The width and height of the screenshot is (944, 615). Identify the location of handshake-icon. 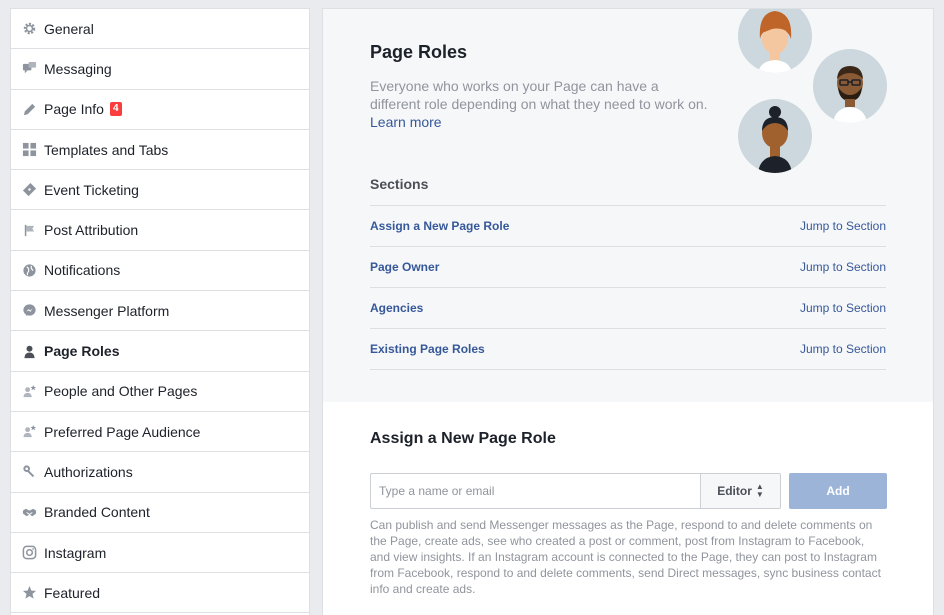
(29, 512).